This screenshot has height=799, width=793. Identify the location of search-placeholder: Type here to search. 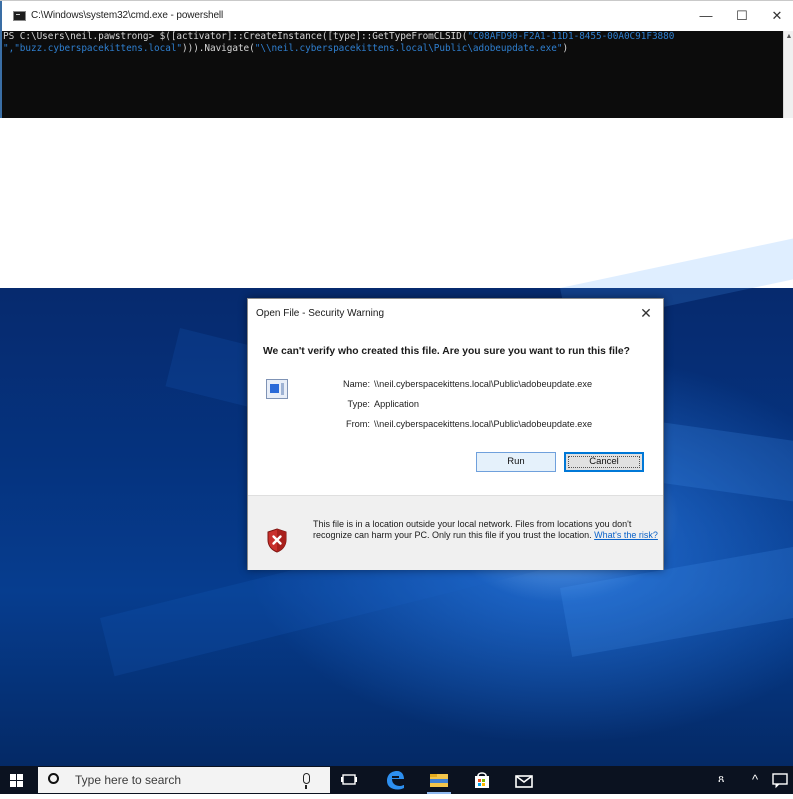
(128, 780).